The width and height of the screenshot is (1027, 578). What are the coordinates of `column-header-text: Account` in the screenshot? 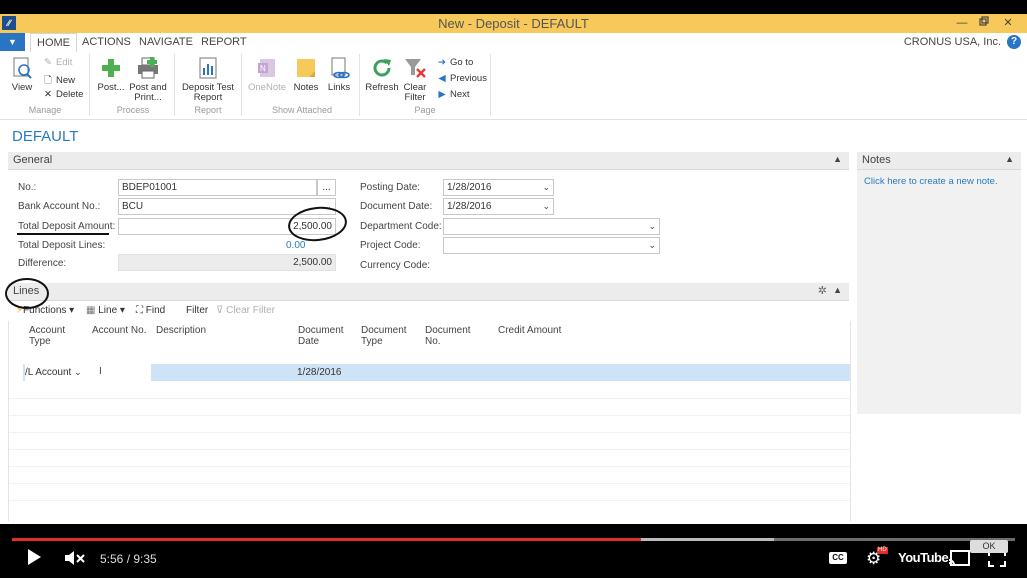 It's located at (47, 330).